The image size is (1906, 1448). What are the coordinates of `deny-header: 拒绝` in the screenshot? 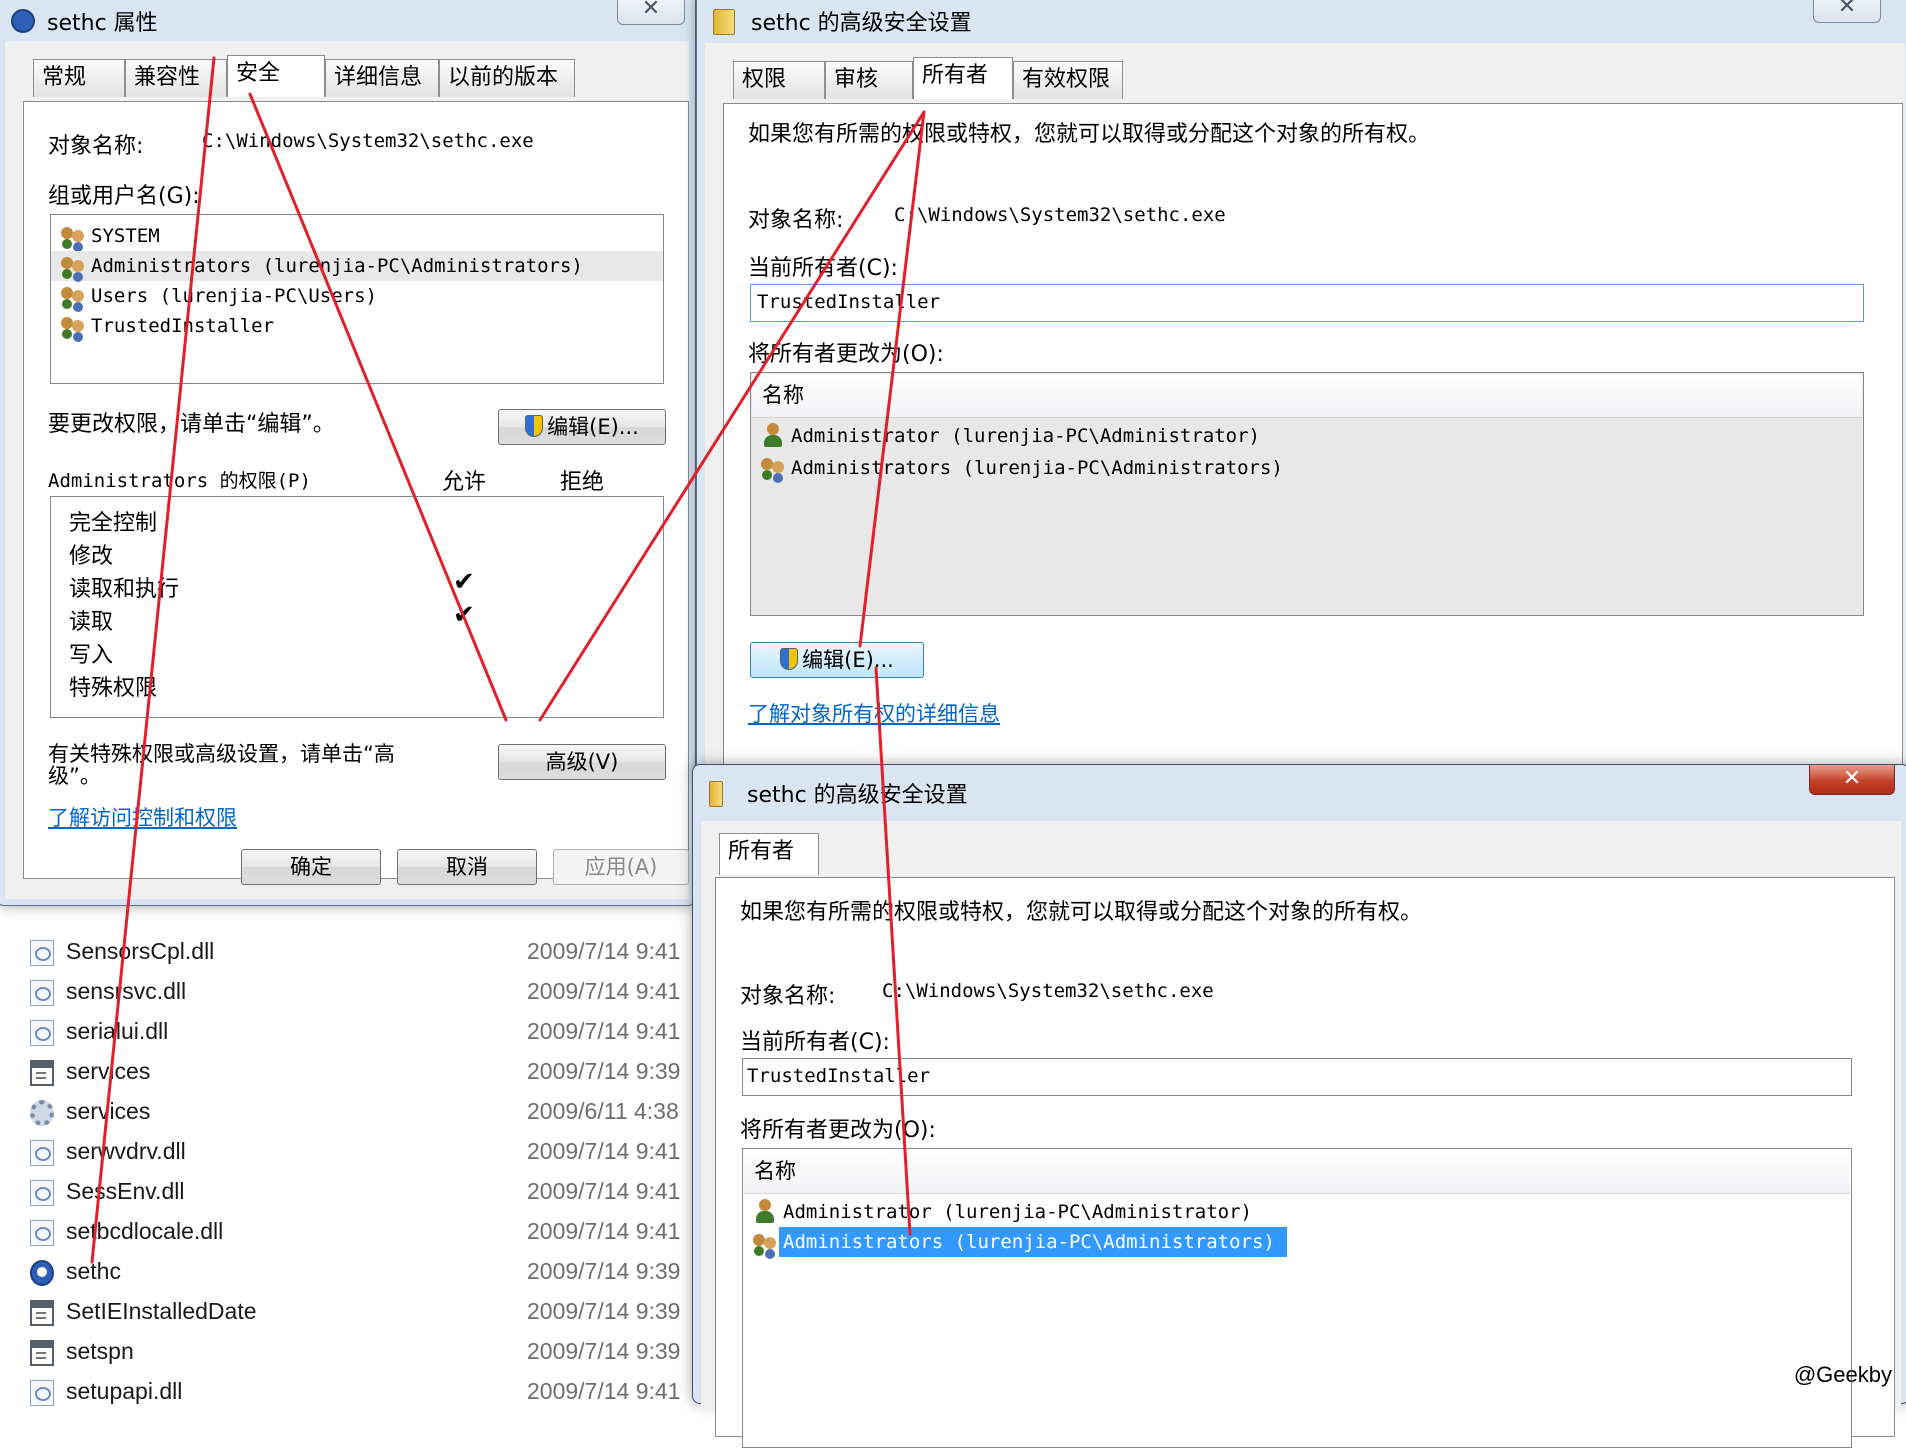 It's located at (582, 482).